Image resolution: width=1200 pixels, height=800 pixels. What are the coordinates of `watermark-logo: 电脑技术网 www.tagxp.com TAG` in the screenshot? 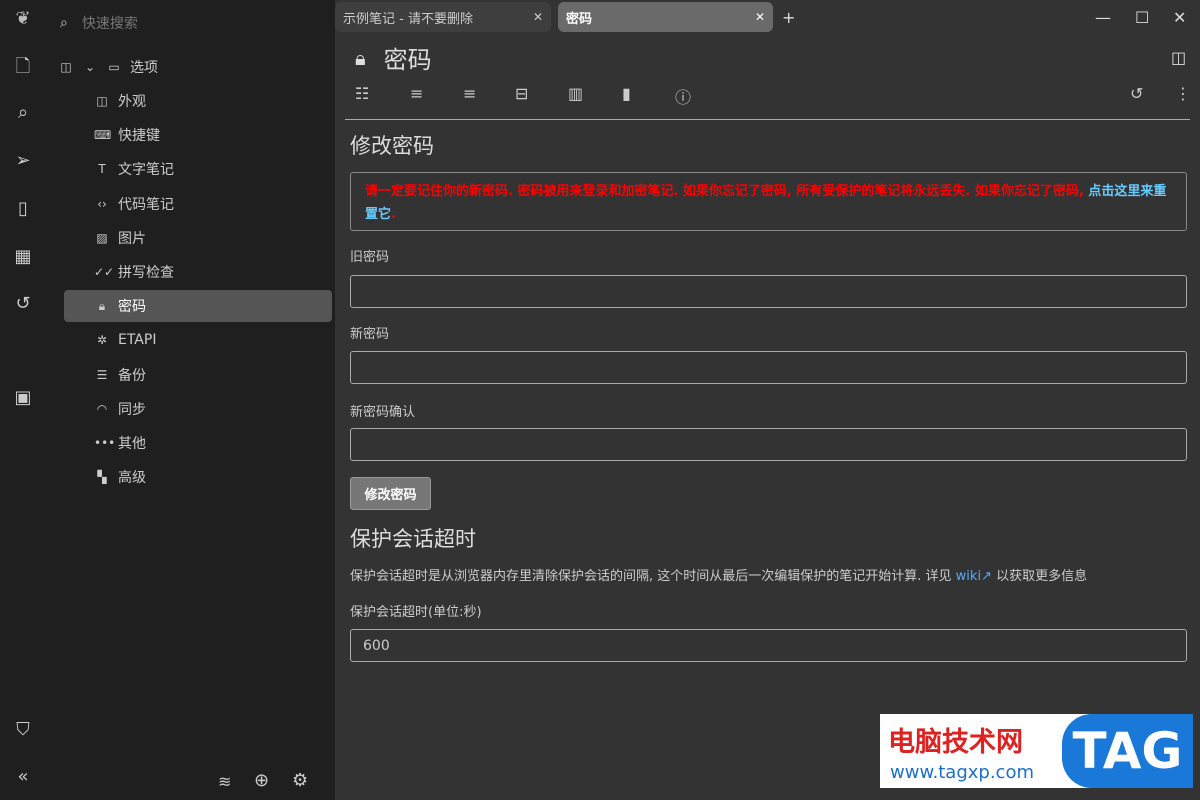 It's located at (1036, 751).